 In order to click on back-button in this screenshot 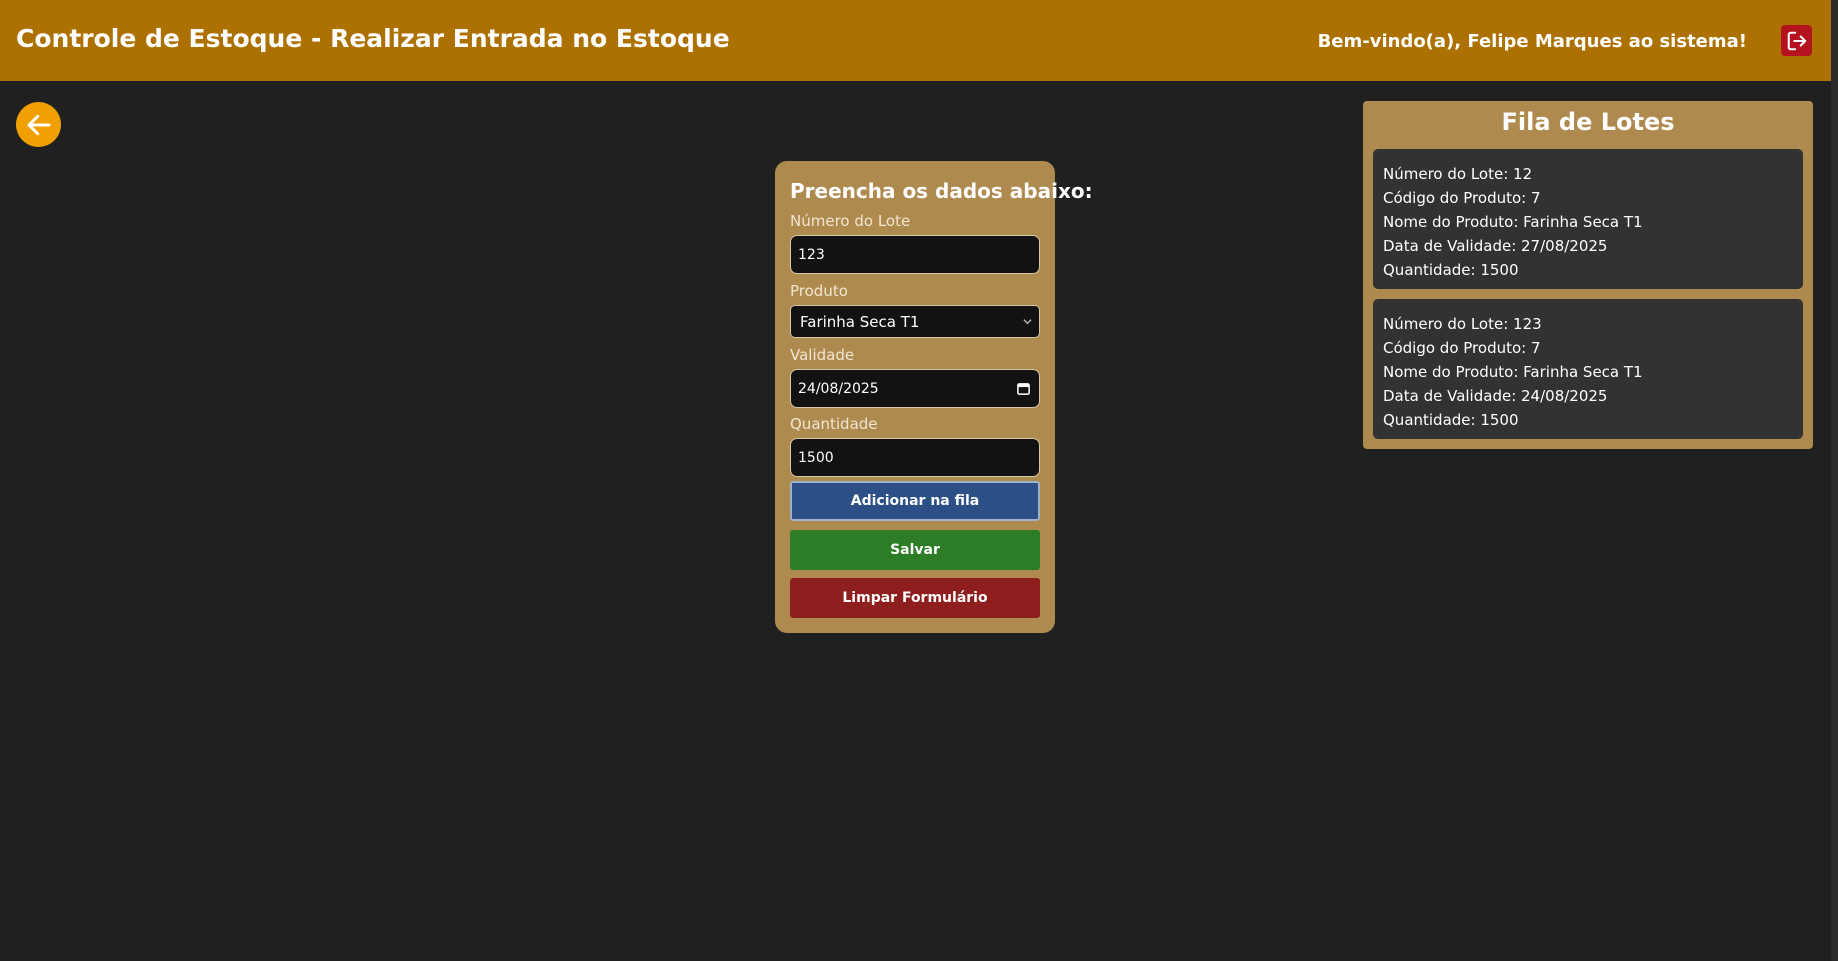, I will do `click(38, 124)`.